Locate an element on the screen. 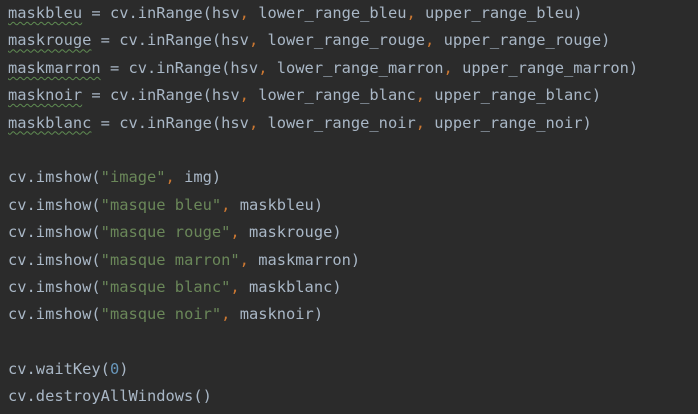 This screenshot has width=698, height=414. code-token: "masque rouge" is located at coordinates (165, 232).